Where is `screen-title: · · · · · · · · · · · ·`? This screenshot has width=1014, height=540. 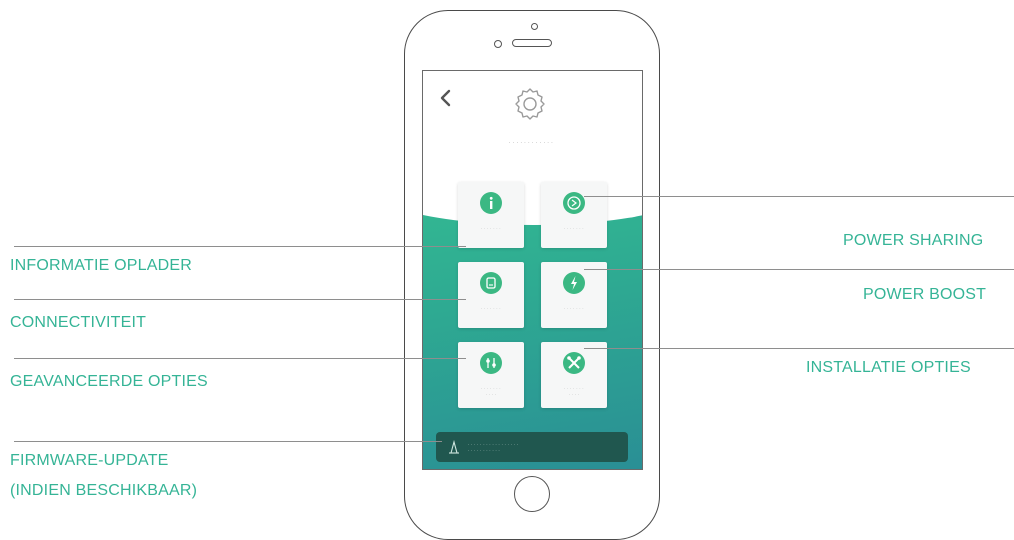 screen-title: · · · · · · · · · · · · is located at coordinates (531, 143).